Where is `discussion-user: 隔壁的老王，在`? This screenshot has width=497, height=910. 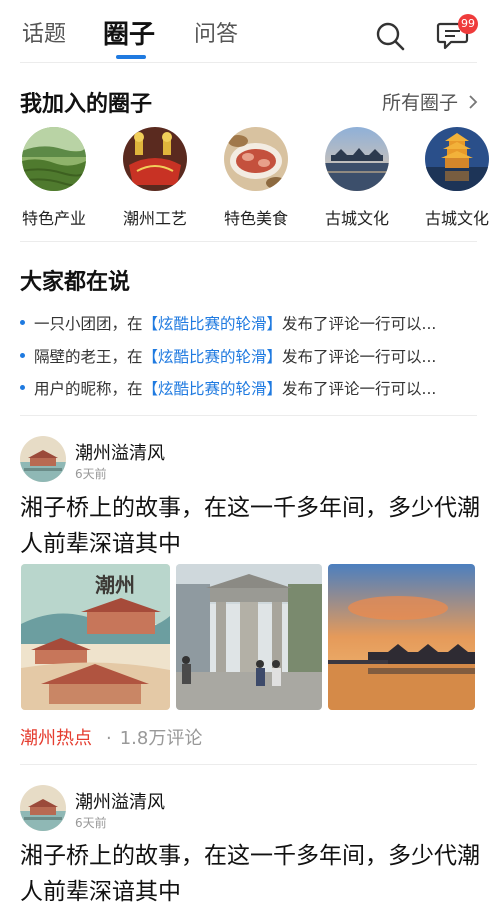 discussion-user: 隔壁的老王，在 is located at coordinates (88, 357).